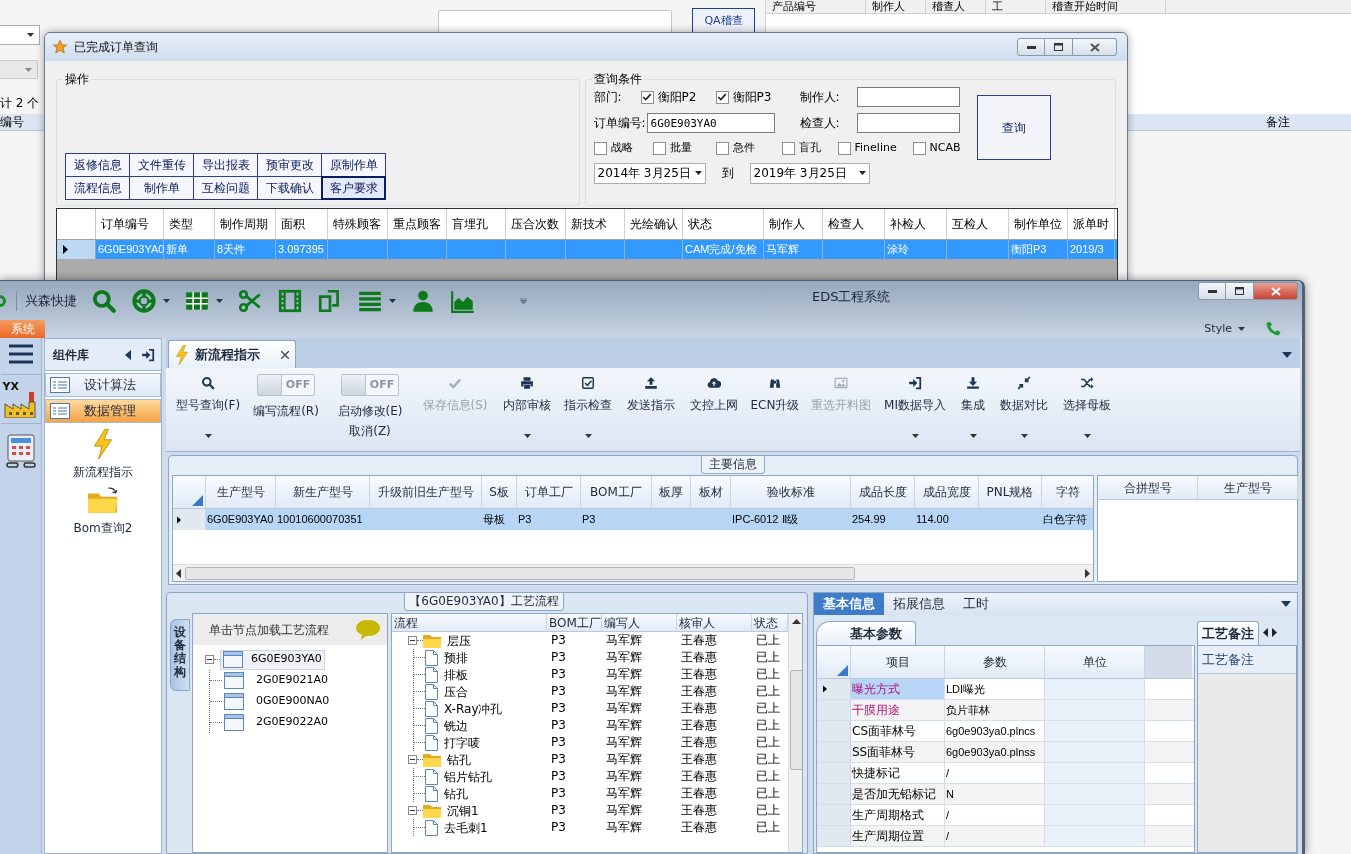 Image resolution: width=1351 pixels, height=854 pixels. Describe the element at coordinates (898, 662) in the screenshot. I see `column-header: 项目` at that location.